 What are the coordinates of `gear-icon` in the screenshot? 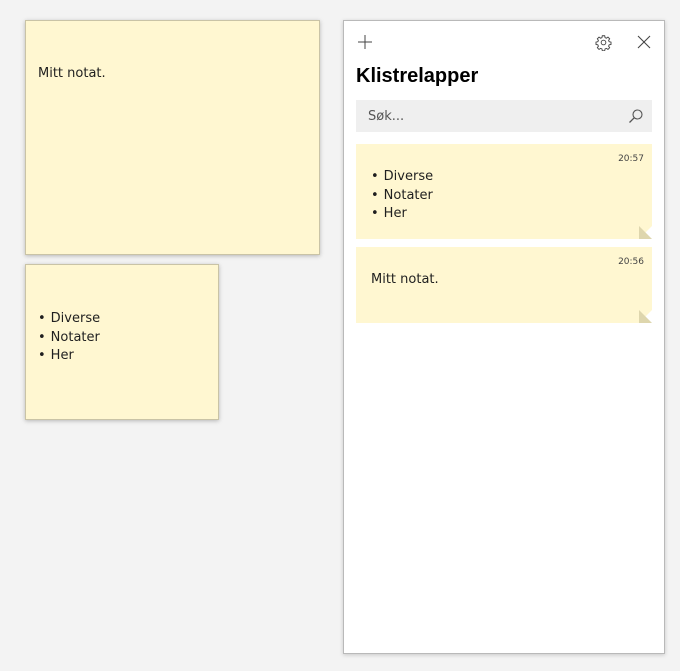 It's located at (603, 42).